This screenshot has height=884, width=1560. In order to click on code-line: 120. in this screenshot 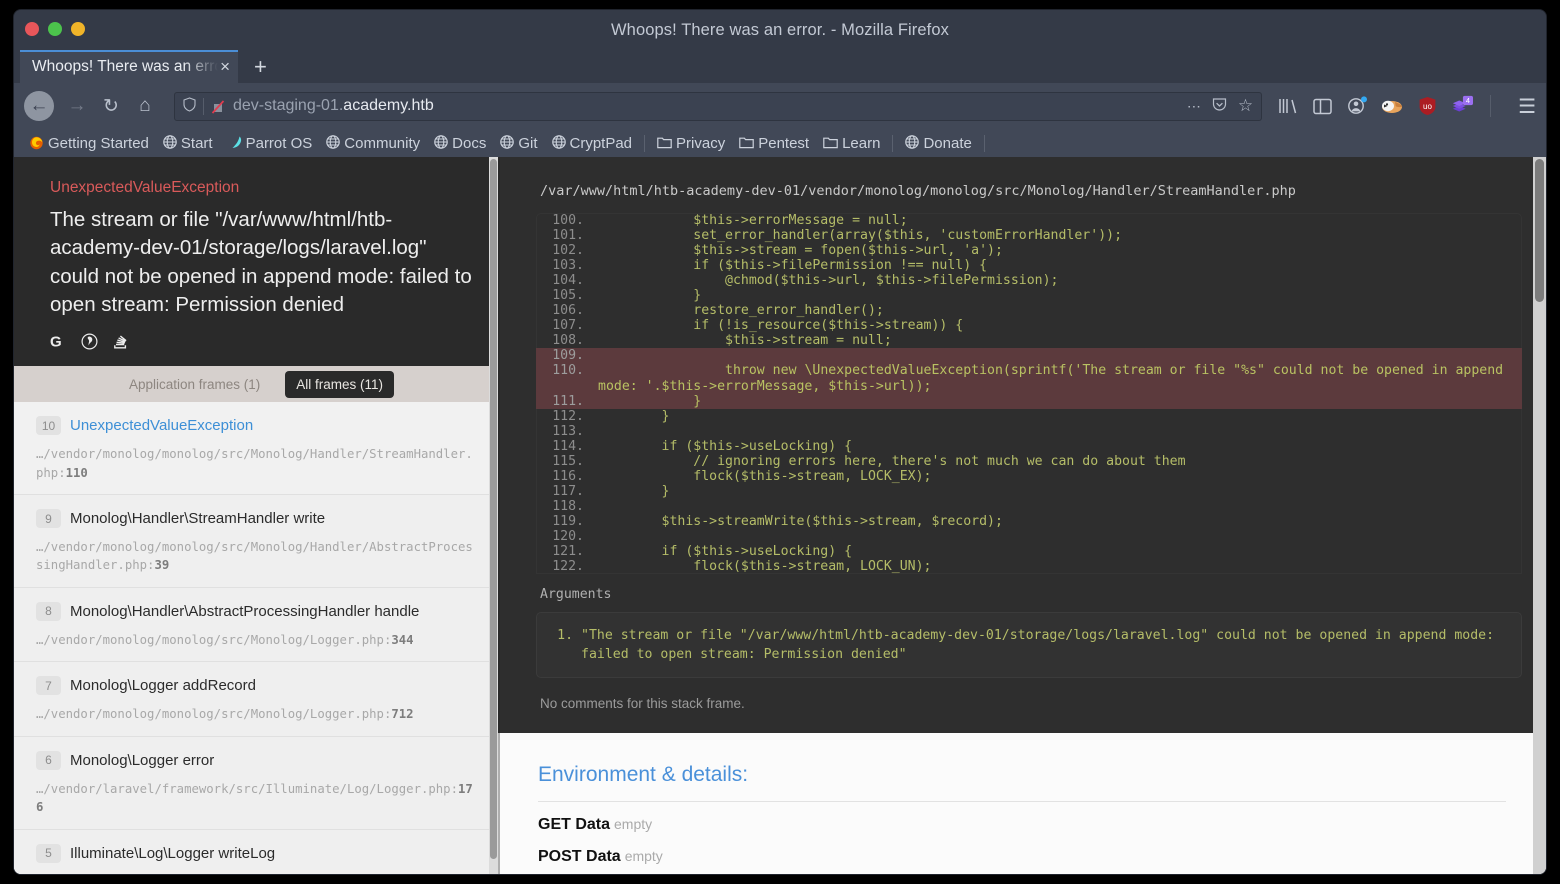, I will do `click(1029, 536)`.